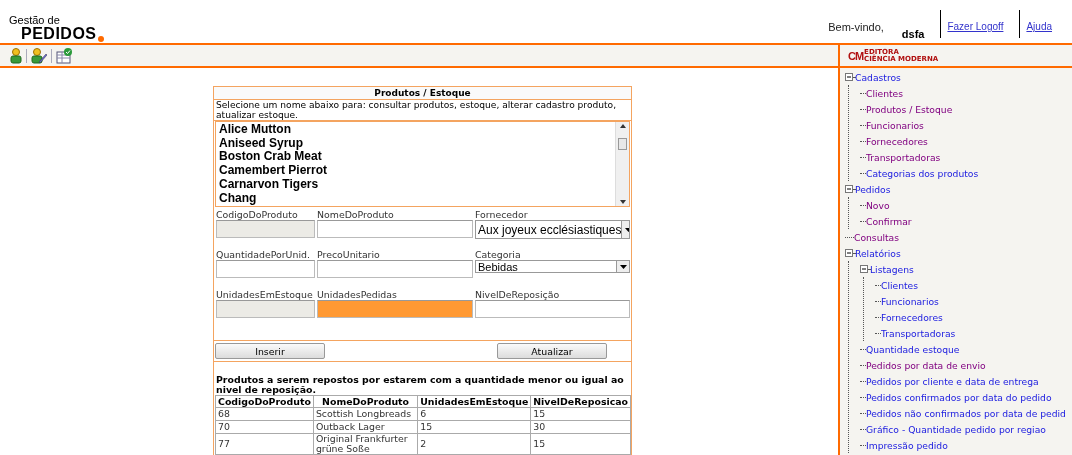 The width and height of the screenshot is (1072, 455). What do you see at coordinates (1039, 21) in the screenshot?
I see `header-link: Ajuda` at bounding box center [1039, 21].